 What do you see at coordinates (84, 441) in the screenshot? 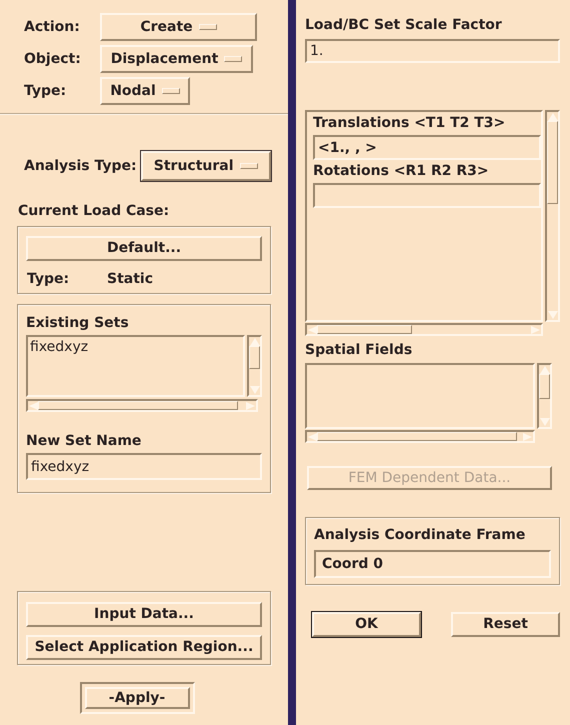
I see `field-label: New Set Name` at bounding box center [84, 441].